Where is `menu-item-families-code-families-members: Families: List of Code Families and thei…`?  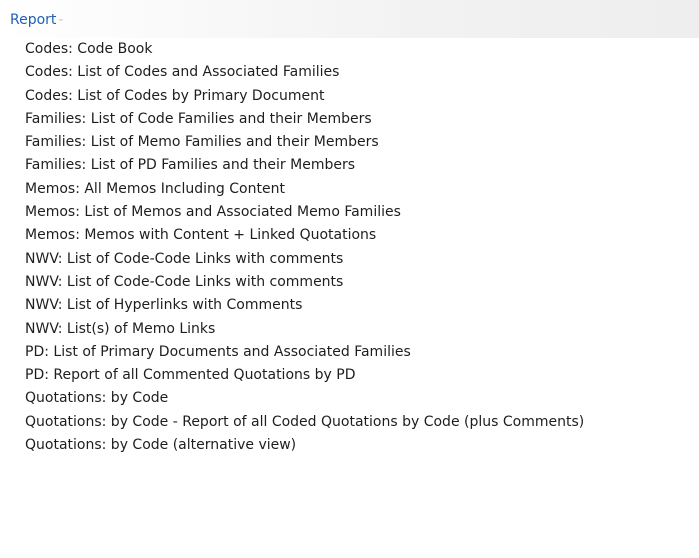 menu-item-families-code-families-members: Families: List of Code Families and thei… is located at coordinates (349, 119).